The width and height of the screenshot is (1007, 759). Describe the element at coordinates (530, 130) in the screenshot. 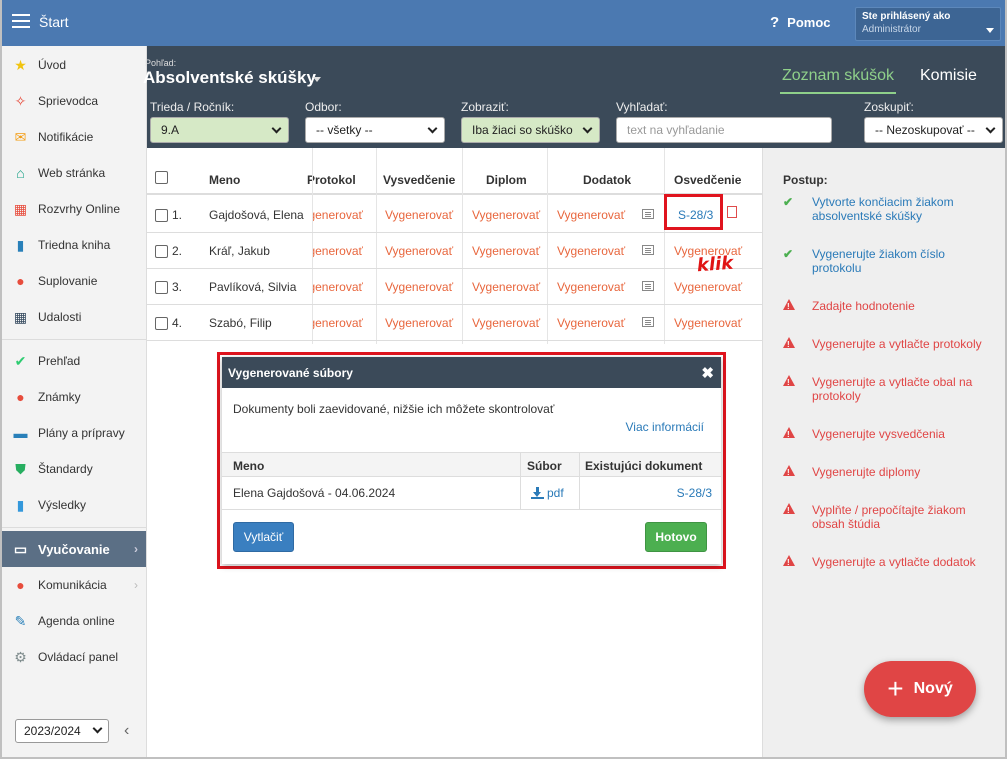

I see `show-select: Iba žiaci so skúško` at that location.